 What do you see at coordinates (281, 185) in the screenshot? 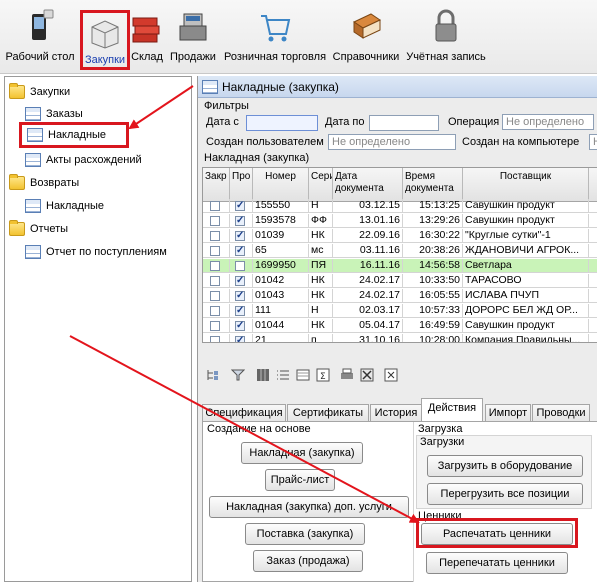
I see `col-number: Номер` at bounding box center [281, 185].